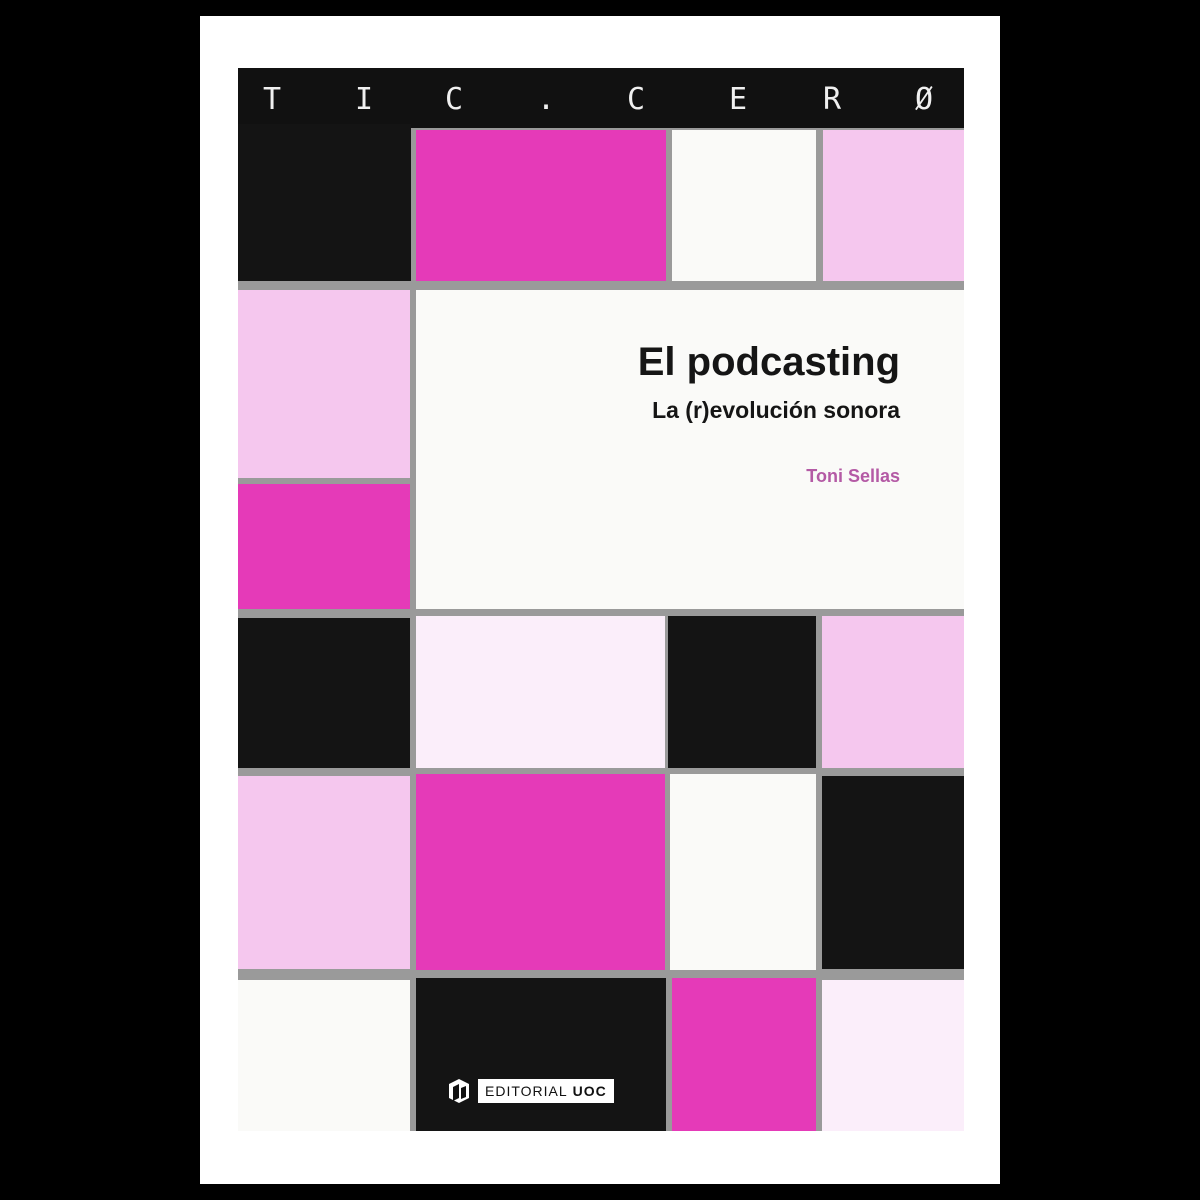 The height and width of the screenshot is (1200, 1200). Describe the element at coordinates (601, 98) in the screenshot. I see `series-band: T I C . C E R Ø` at that location.